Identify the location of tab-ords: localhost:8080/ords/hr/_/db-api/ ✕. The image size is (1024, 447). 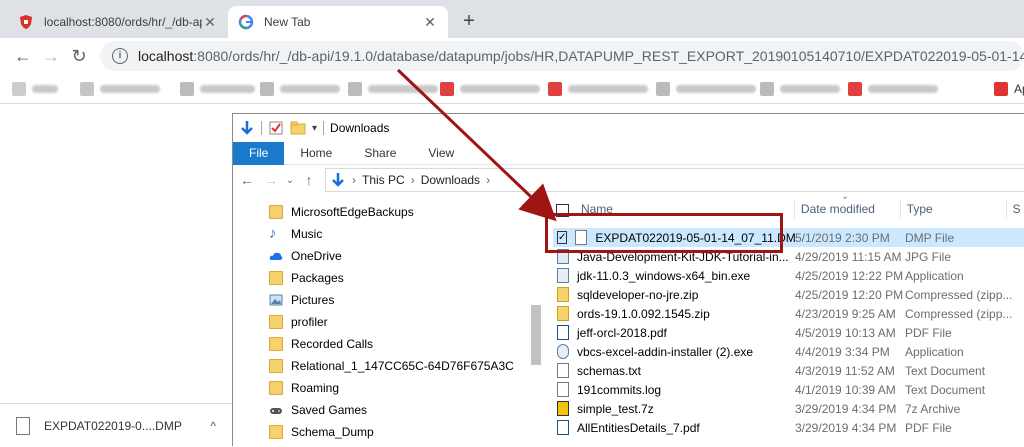
(118, 22).